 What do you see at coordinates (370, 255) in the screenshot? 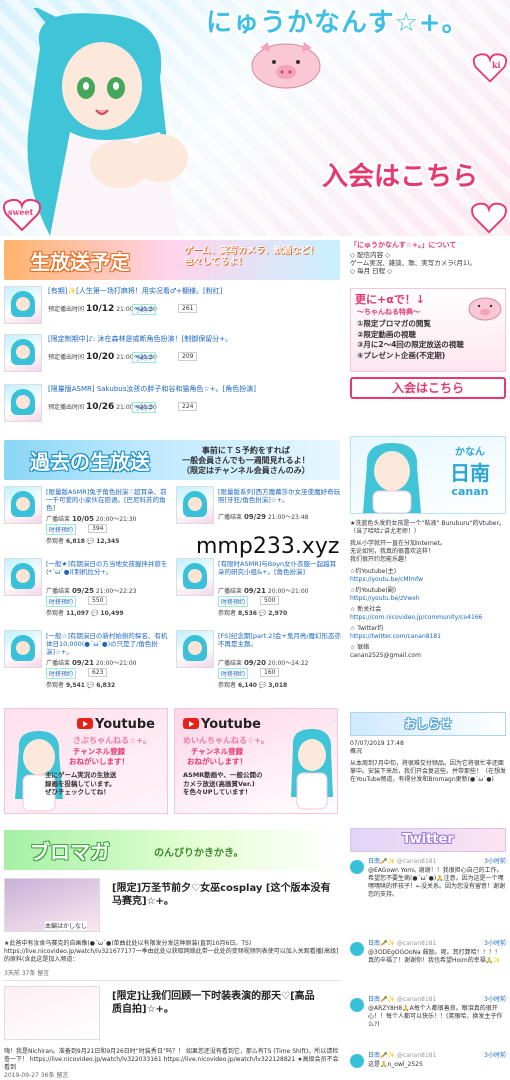
I see `about-line: ◇ 配信内容 ◇` at bounding box center [370, 255].